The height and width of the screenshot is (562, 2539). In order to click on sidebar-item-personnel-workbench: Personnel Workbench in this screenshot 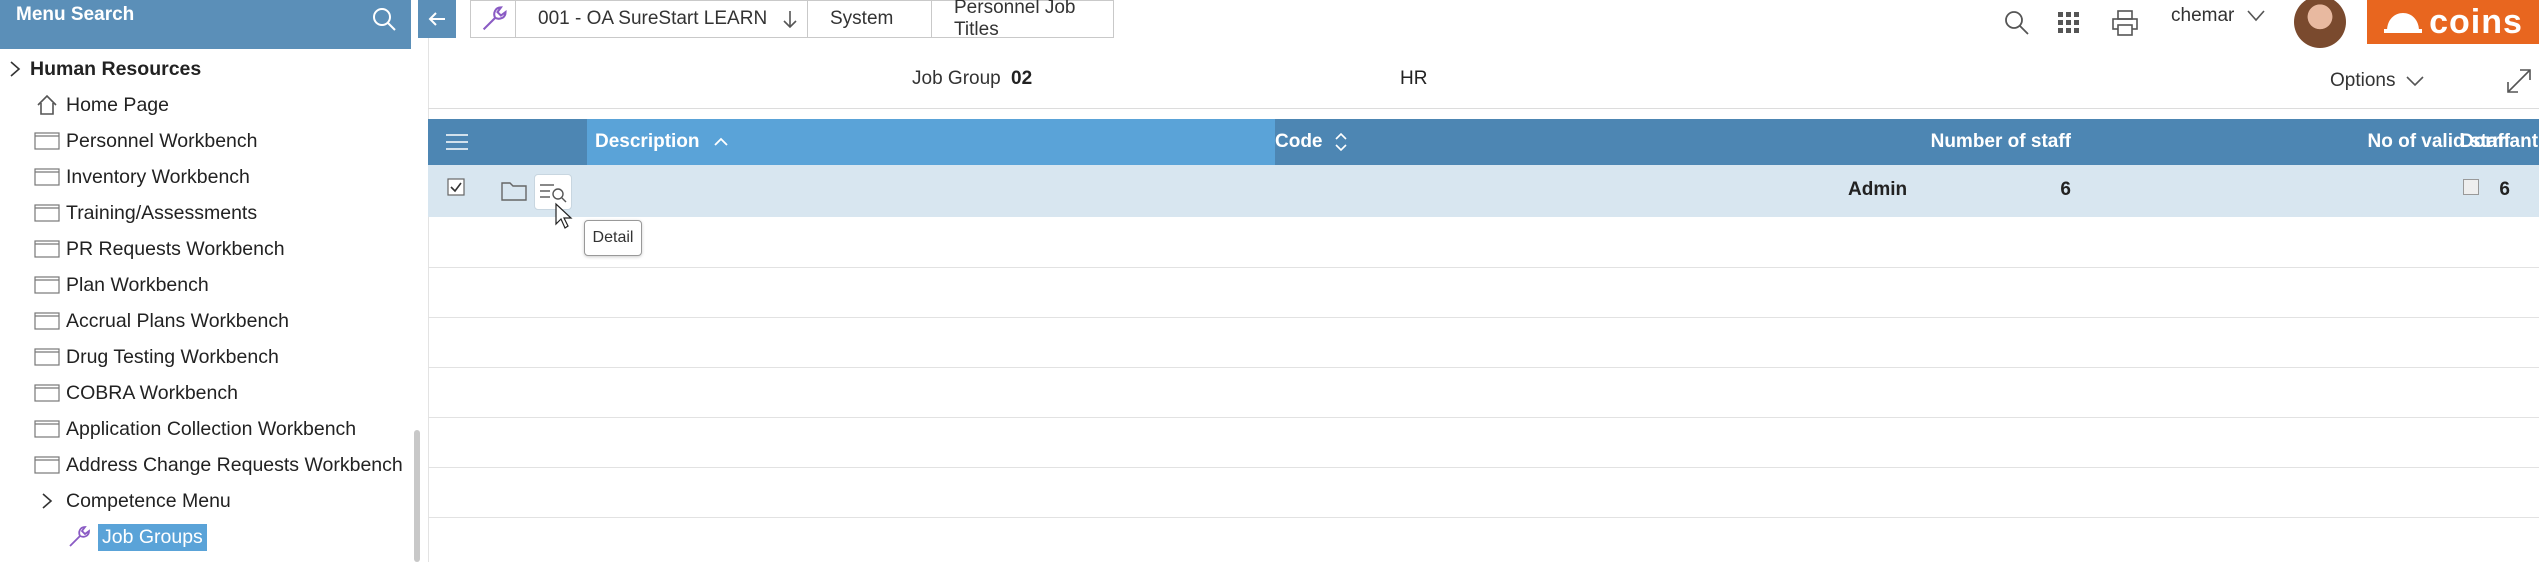, I will do `click(145, 141)`.